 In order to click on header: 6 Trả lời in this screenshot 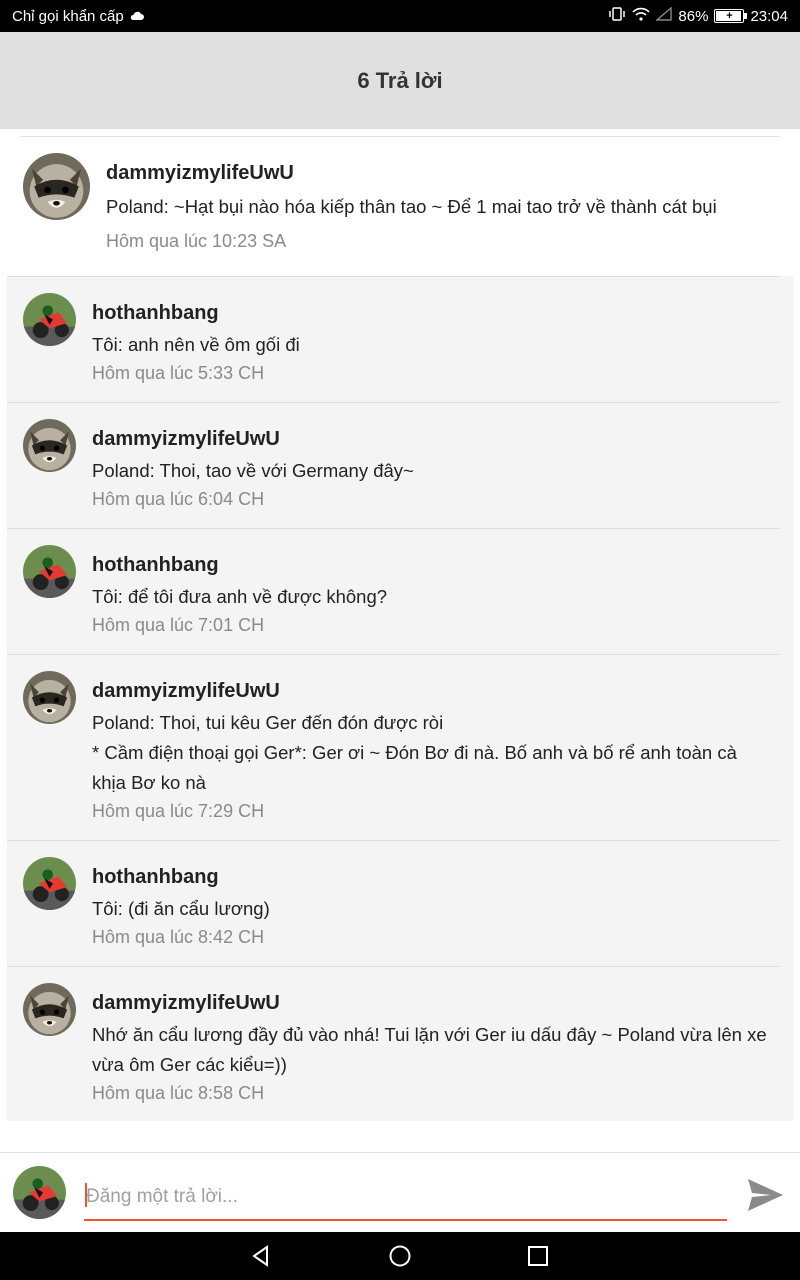, I will do `click(400, 80)`.